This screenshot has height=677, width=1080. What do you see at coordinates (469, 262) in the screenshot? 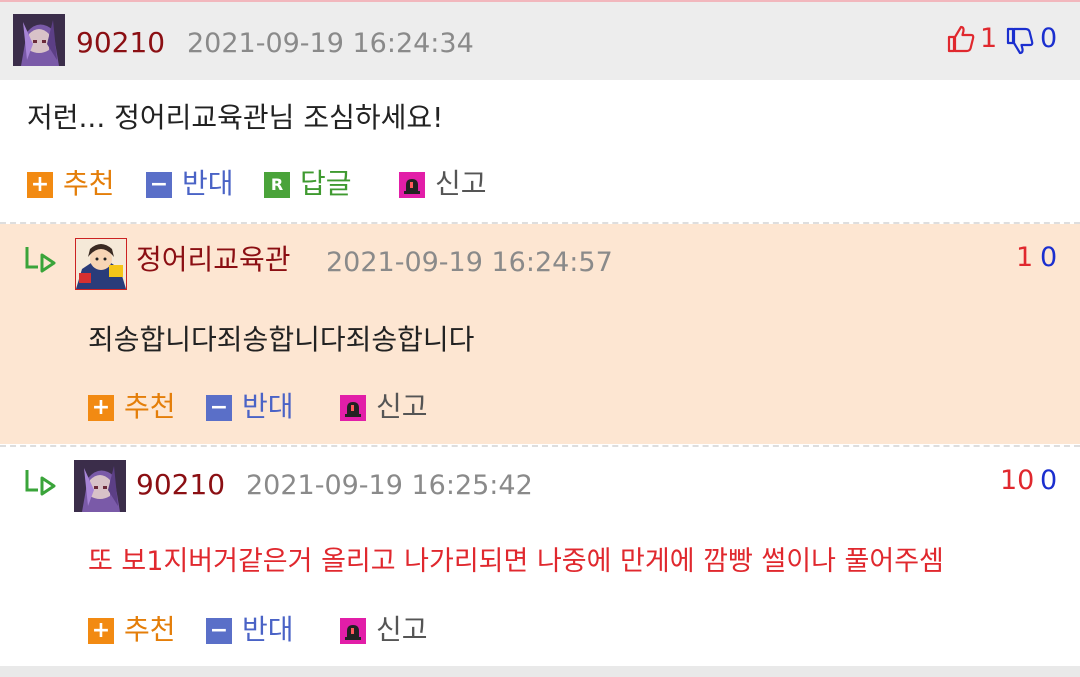
I see `comment-date: 2021-09-19 16:24:57` at bounding box center [469, 262].